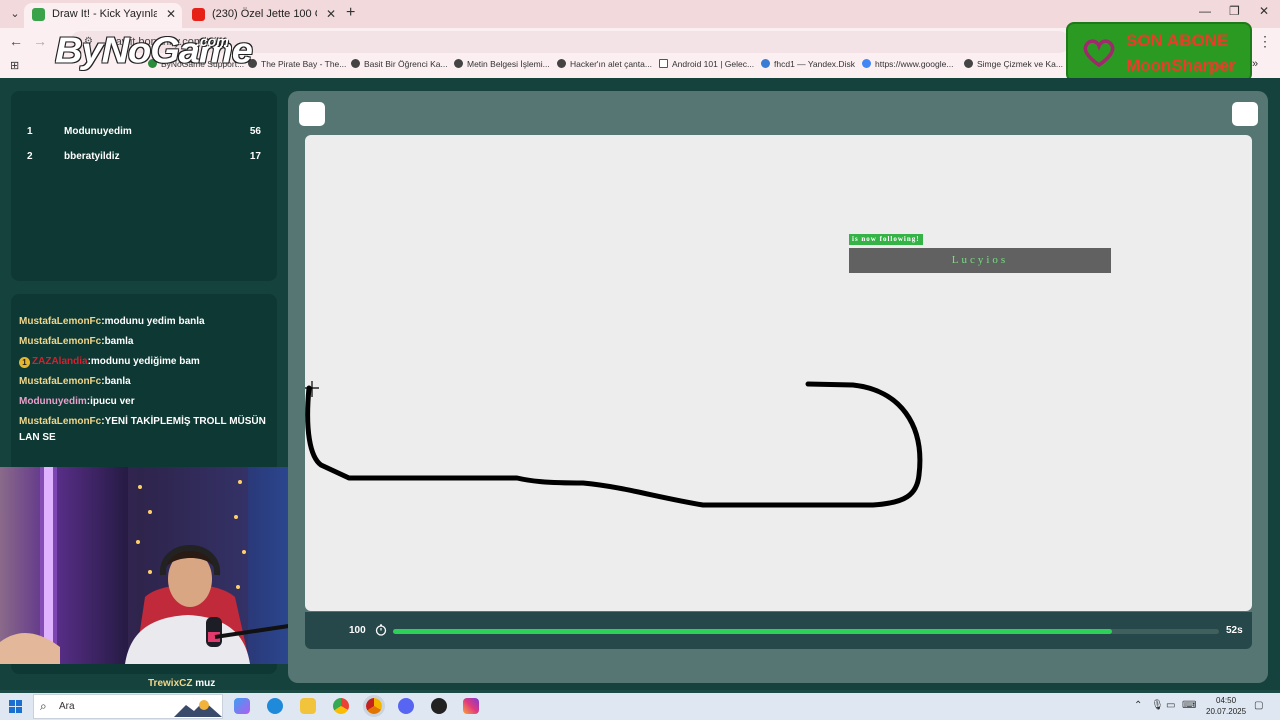 The width and height of the screenshot is (1280, 720). Describe the element at coordinates (40, 41) in the screenshot. I see `forward-icon: →` at that location.